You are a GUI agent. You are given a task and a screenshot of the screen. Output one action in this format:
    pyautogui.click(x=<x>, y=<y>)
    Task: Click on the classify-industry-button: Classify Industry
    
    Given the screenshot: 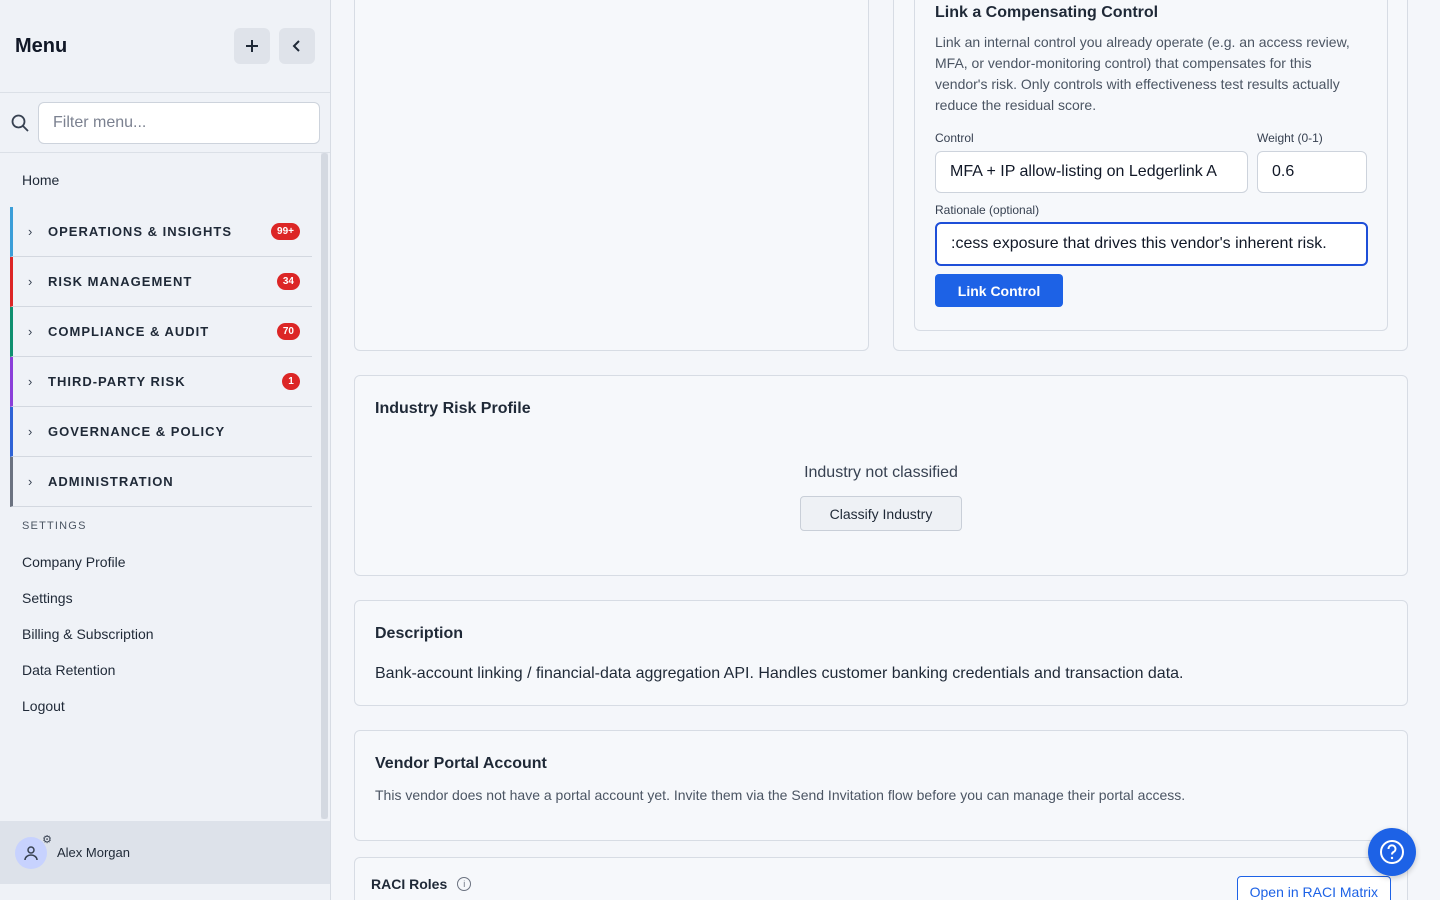 What is the action you would take?
    pyautogui.click(x=881, y=513)
    